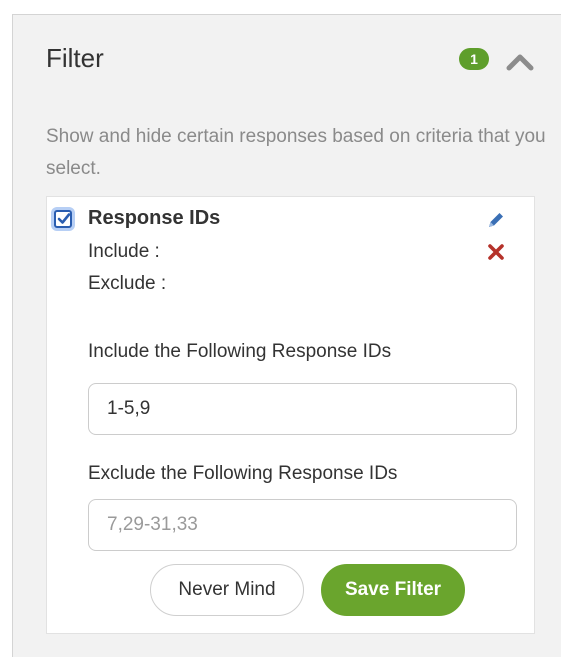 The image size is (565, 657). I want to click on save-filter-button: Save Filter, so click(393, 590).